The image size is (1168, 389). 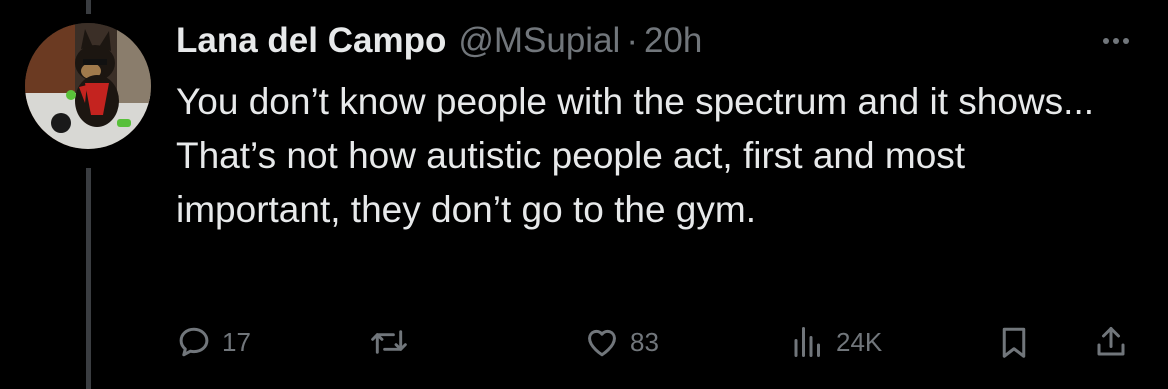 I want to click on dog-avatar-icon, so click(x=88, y=86).